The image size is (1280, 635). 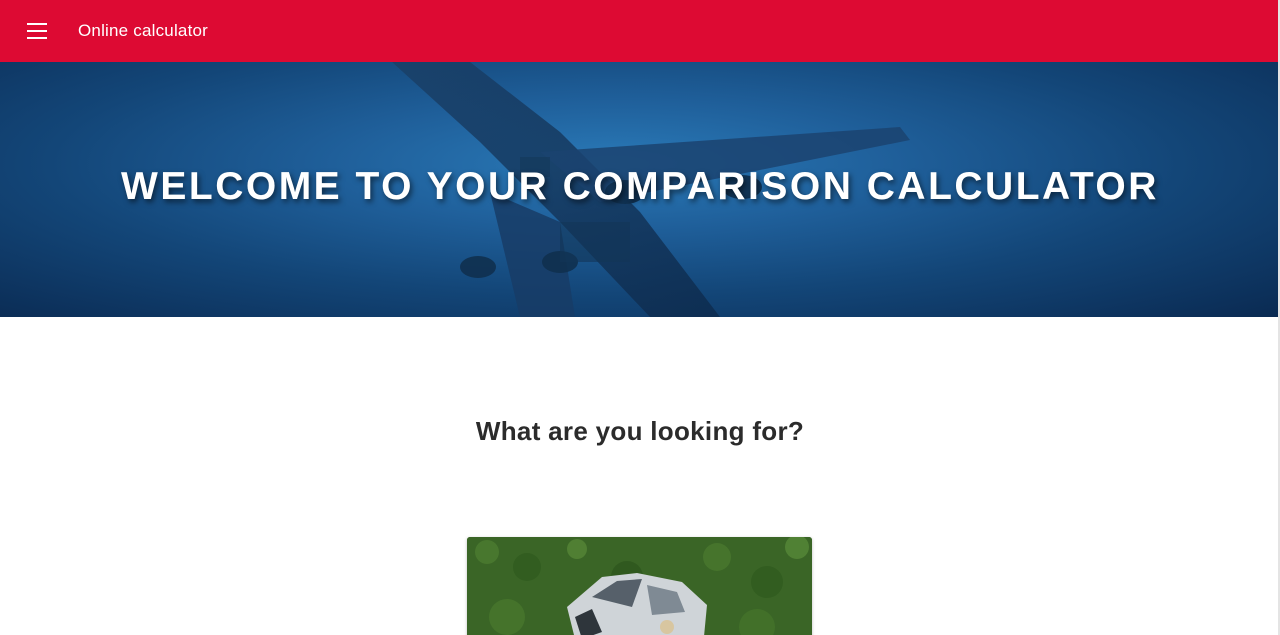 I want to click on insurance-option-card, so click(x=639, y=586).